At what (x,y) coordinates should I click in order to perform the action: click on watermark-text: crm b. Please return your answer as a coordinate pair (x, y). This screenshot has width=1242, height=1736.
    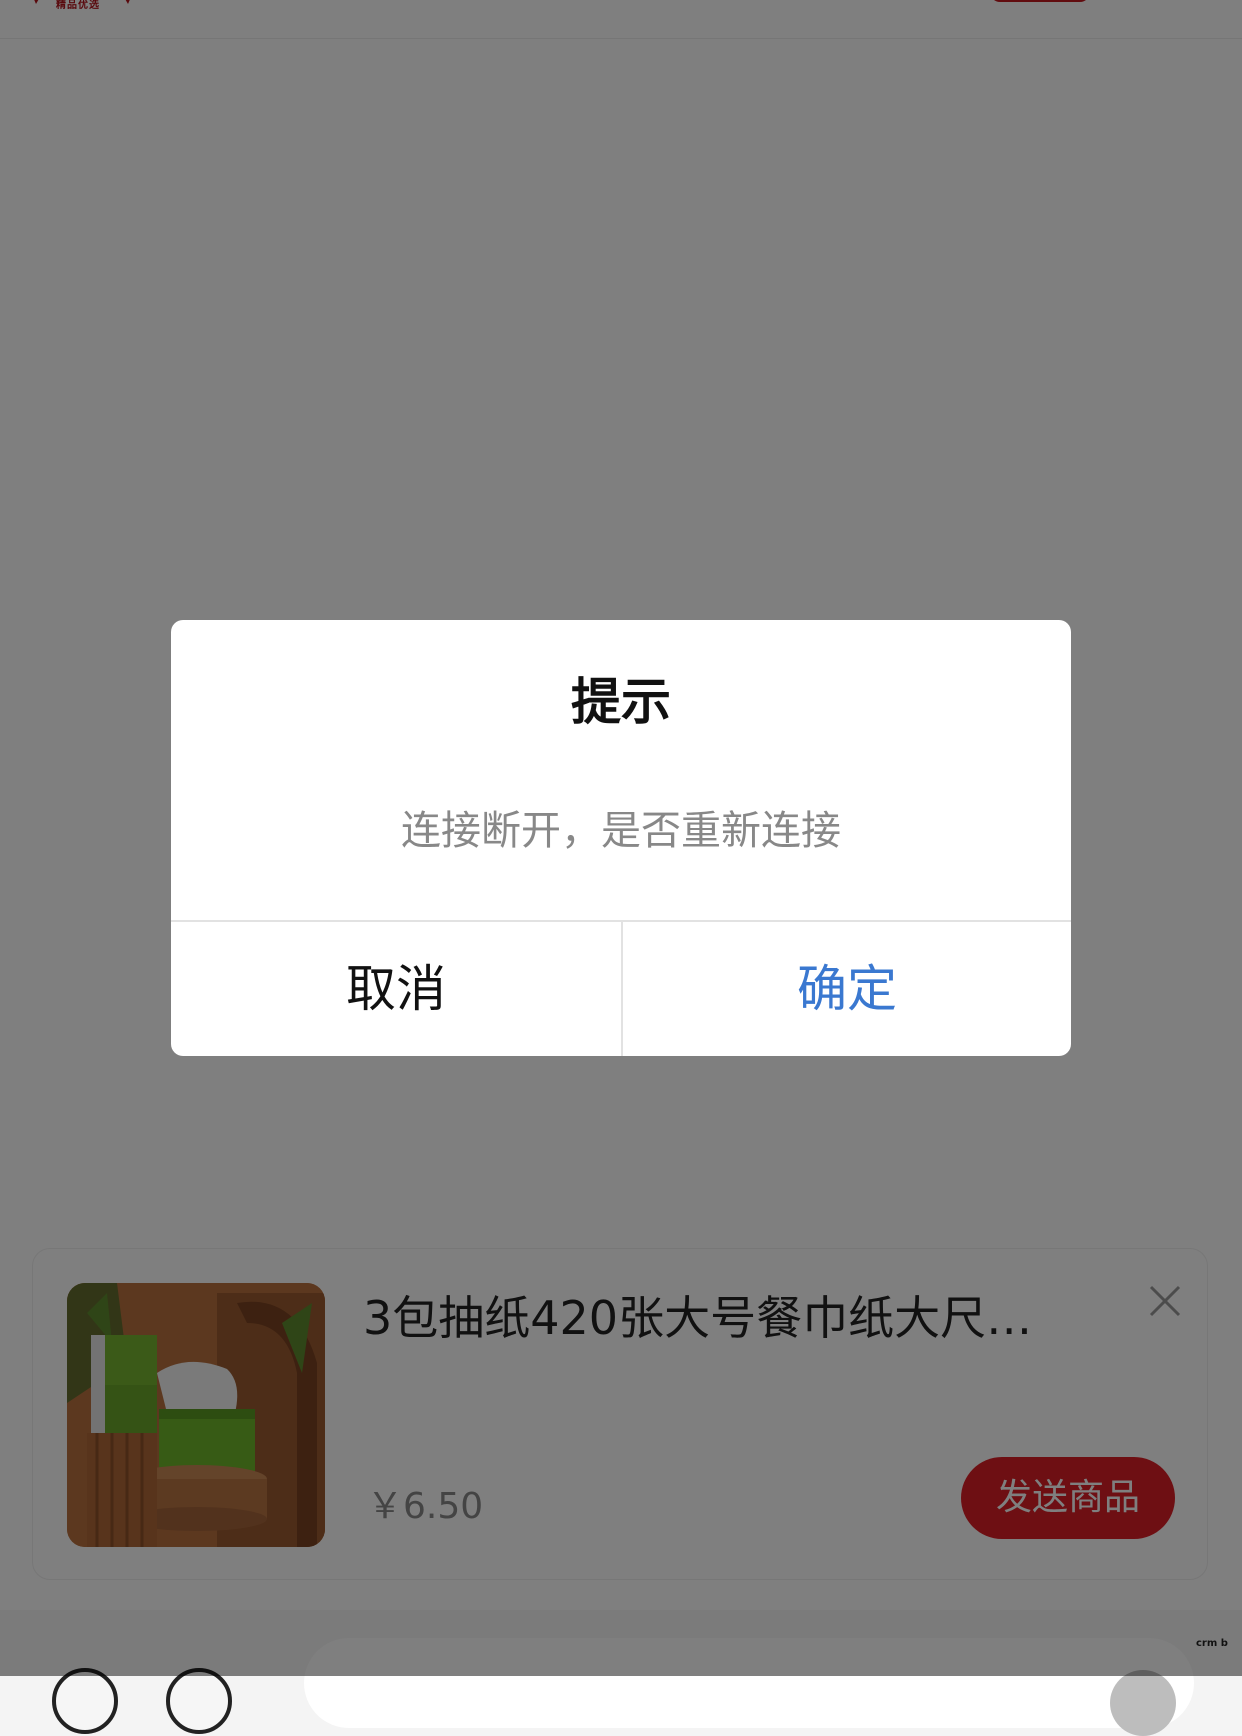
    Looking at the image, I should click on (1212, 1643).